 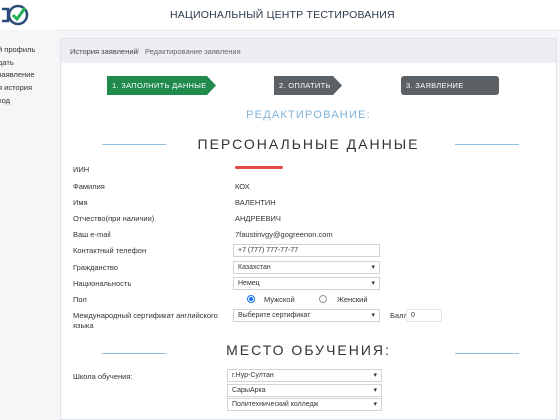 I want to click on top-bar: НАЦИОНАЛЬНЫЙ ЦЕНТР ТЕСТИРОВАНИЯ, so click(x=280, y=15).